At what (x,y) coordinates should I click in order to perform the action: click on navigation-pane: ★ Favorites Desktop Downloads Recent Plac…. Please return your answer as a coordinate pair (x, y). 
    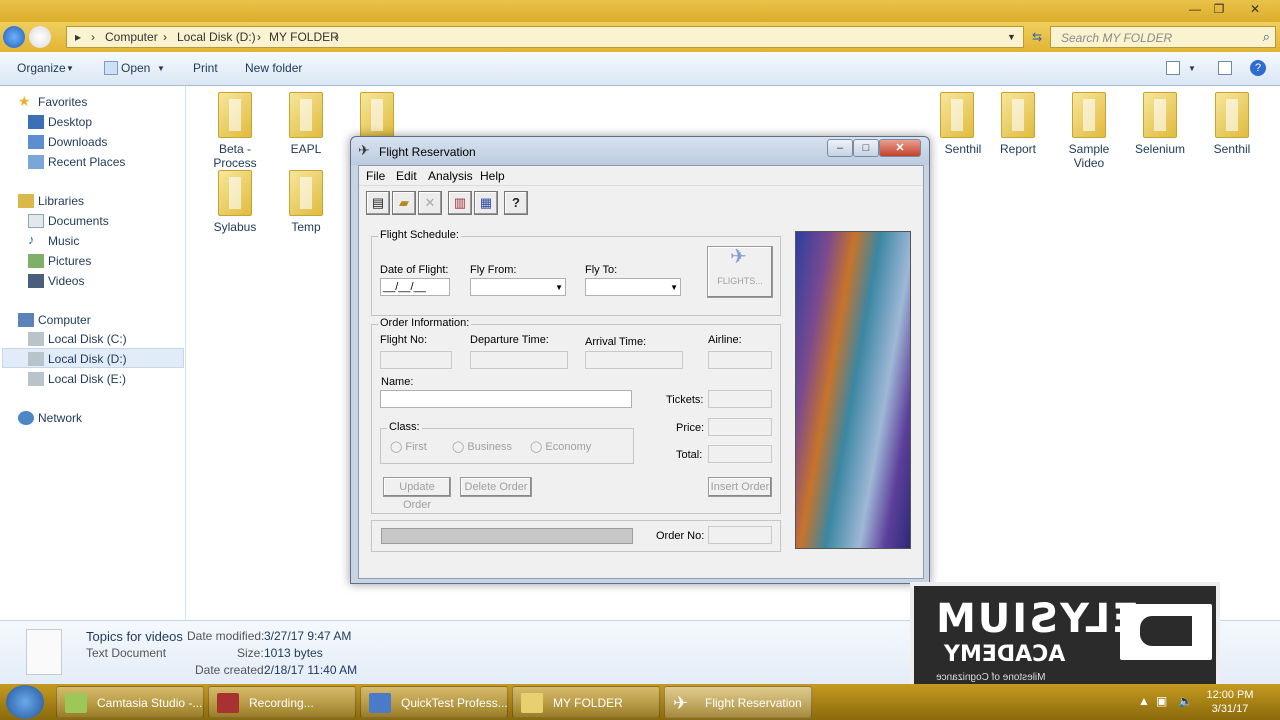
    Looking at the image, I should click on (93, 353).